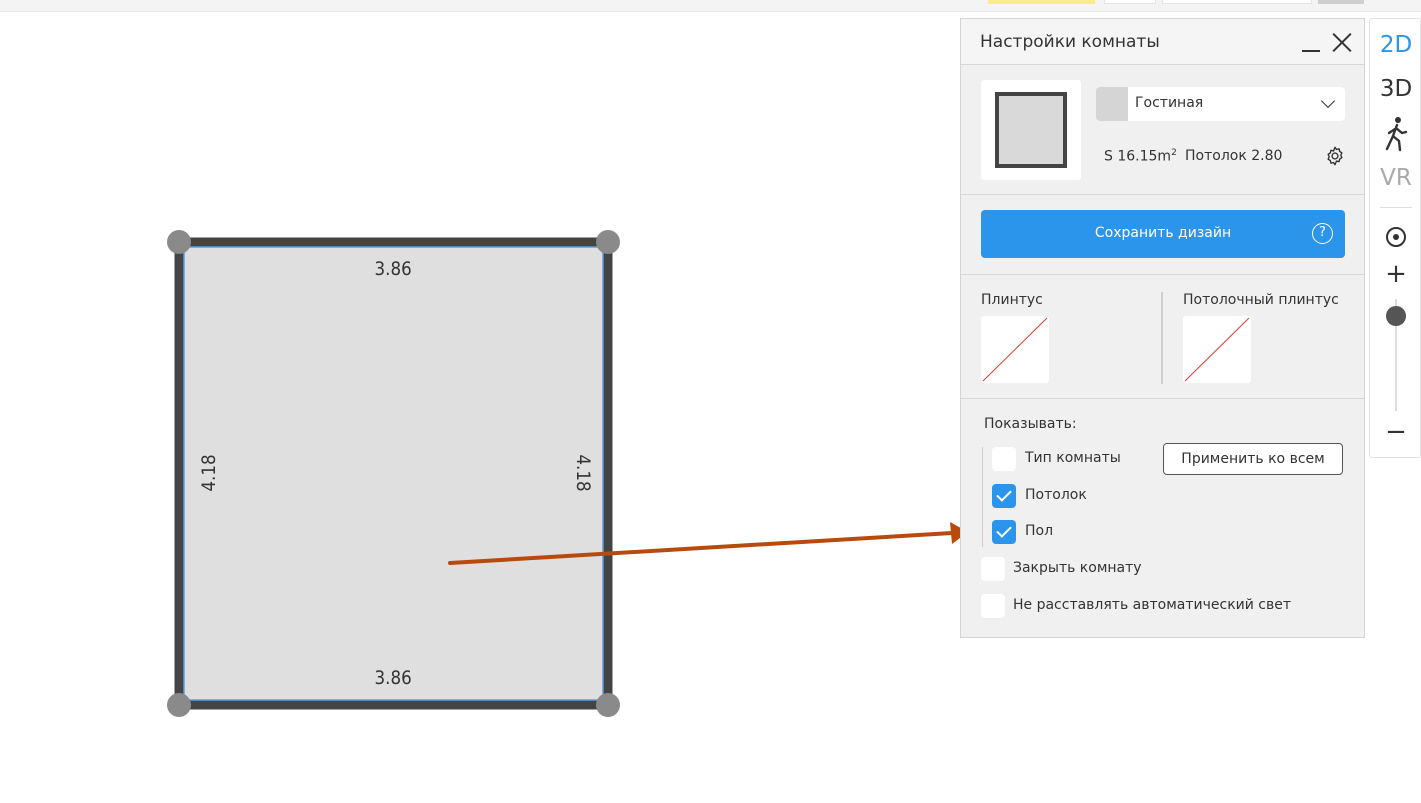 The width and height of the screenshot is (1421, 803). What do you see at coordinates (1234, 156) in the screenshot?
I see `ceiling-height: Потолок 2.80` at bounding box center [1234, 156].